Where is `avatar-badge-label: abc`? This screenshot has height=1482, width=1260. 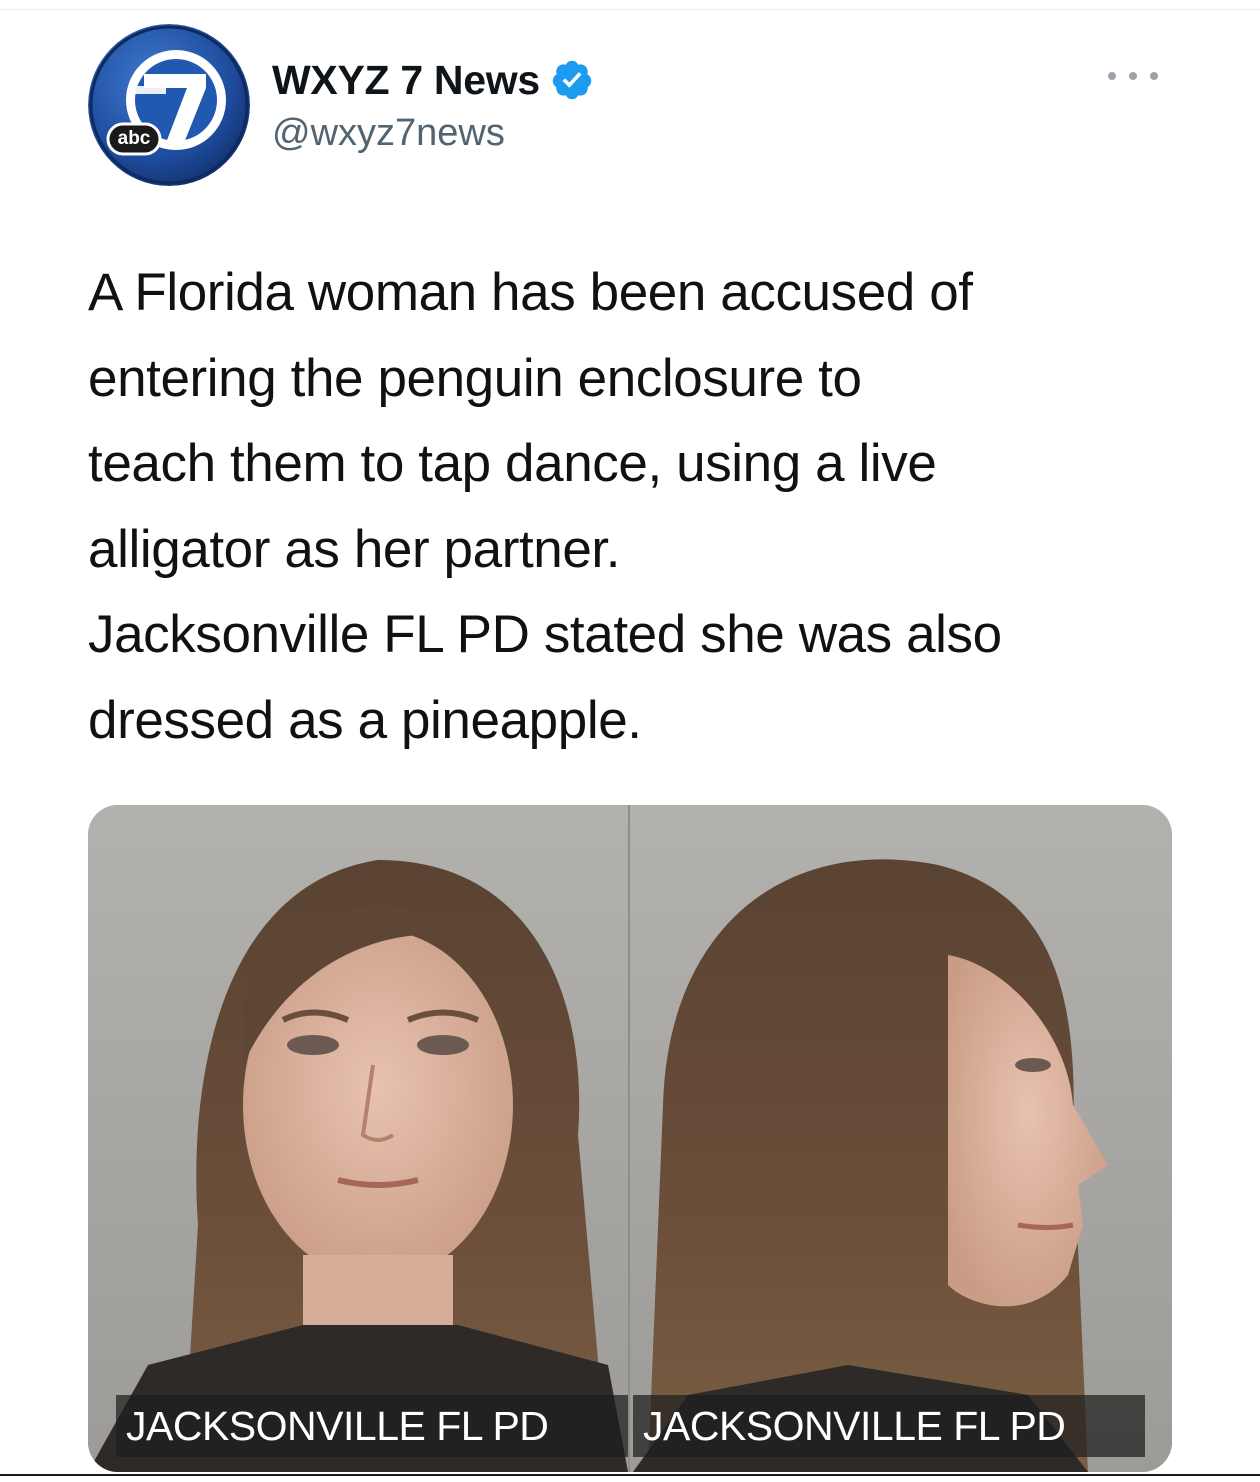 avatar-badge-label: abc is located at coordinates (134, 138).